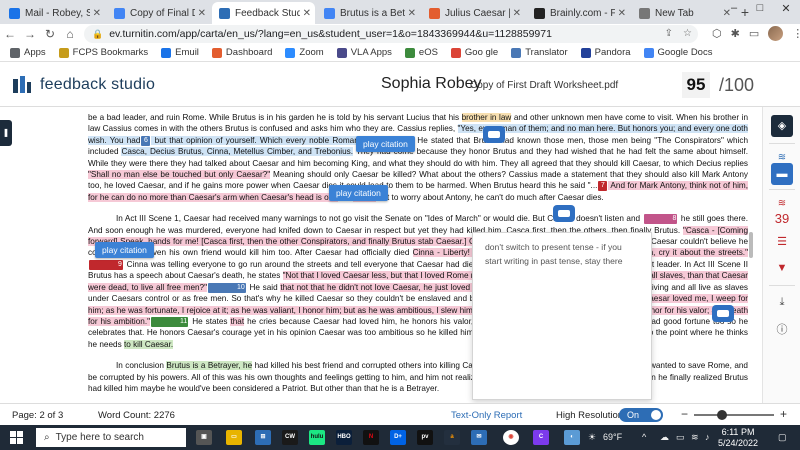 The height and width of the screenshot is (450, 800). I want to click on tray-chevron-icon: ^, so click(644, 437).